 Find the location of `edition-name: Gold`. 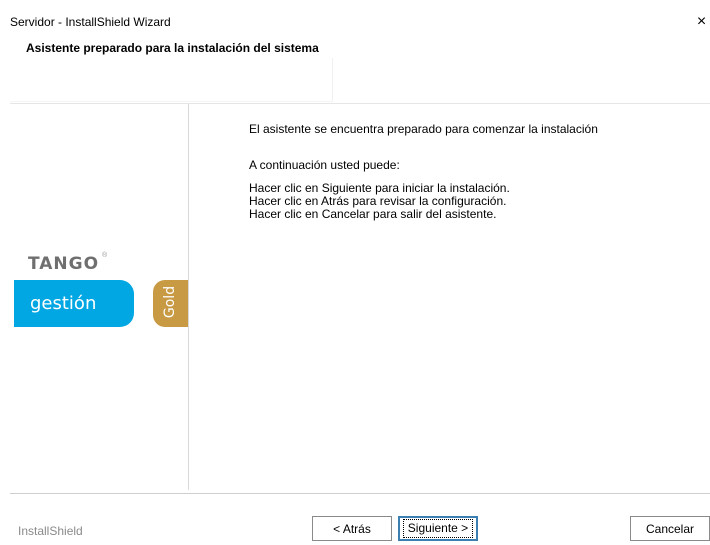

edition-name: Gold is located at coordinates (170, 302).